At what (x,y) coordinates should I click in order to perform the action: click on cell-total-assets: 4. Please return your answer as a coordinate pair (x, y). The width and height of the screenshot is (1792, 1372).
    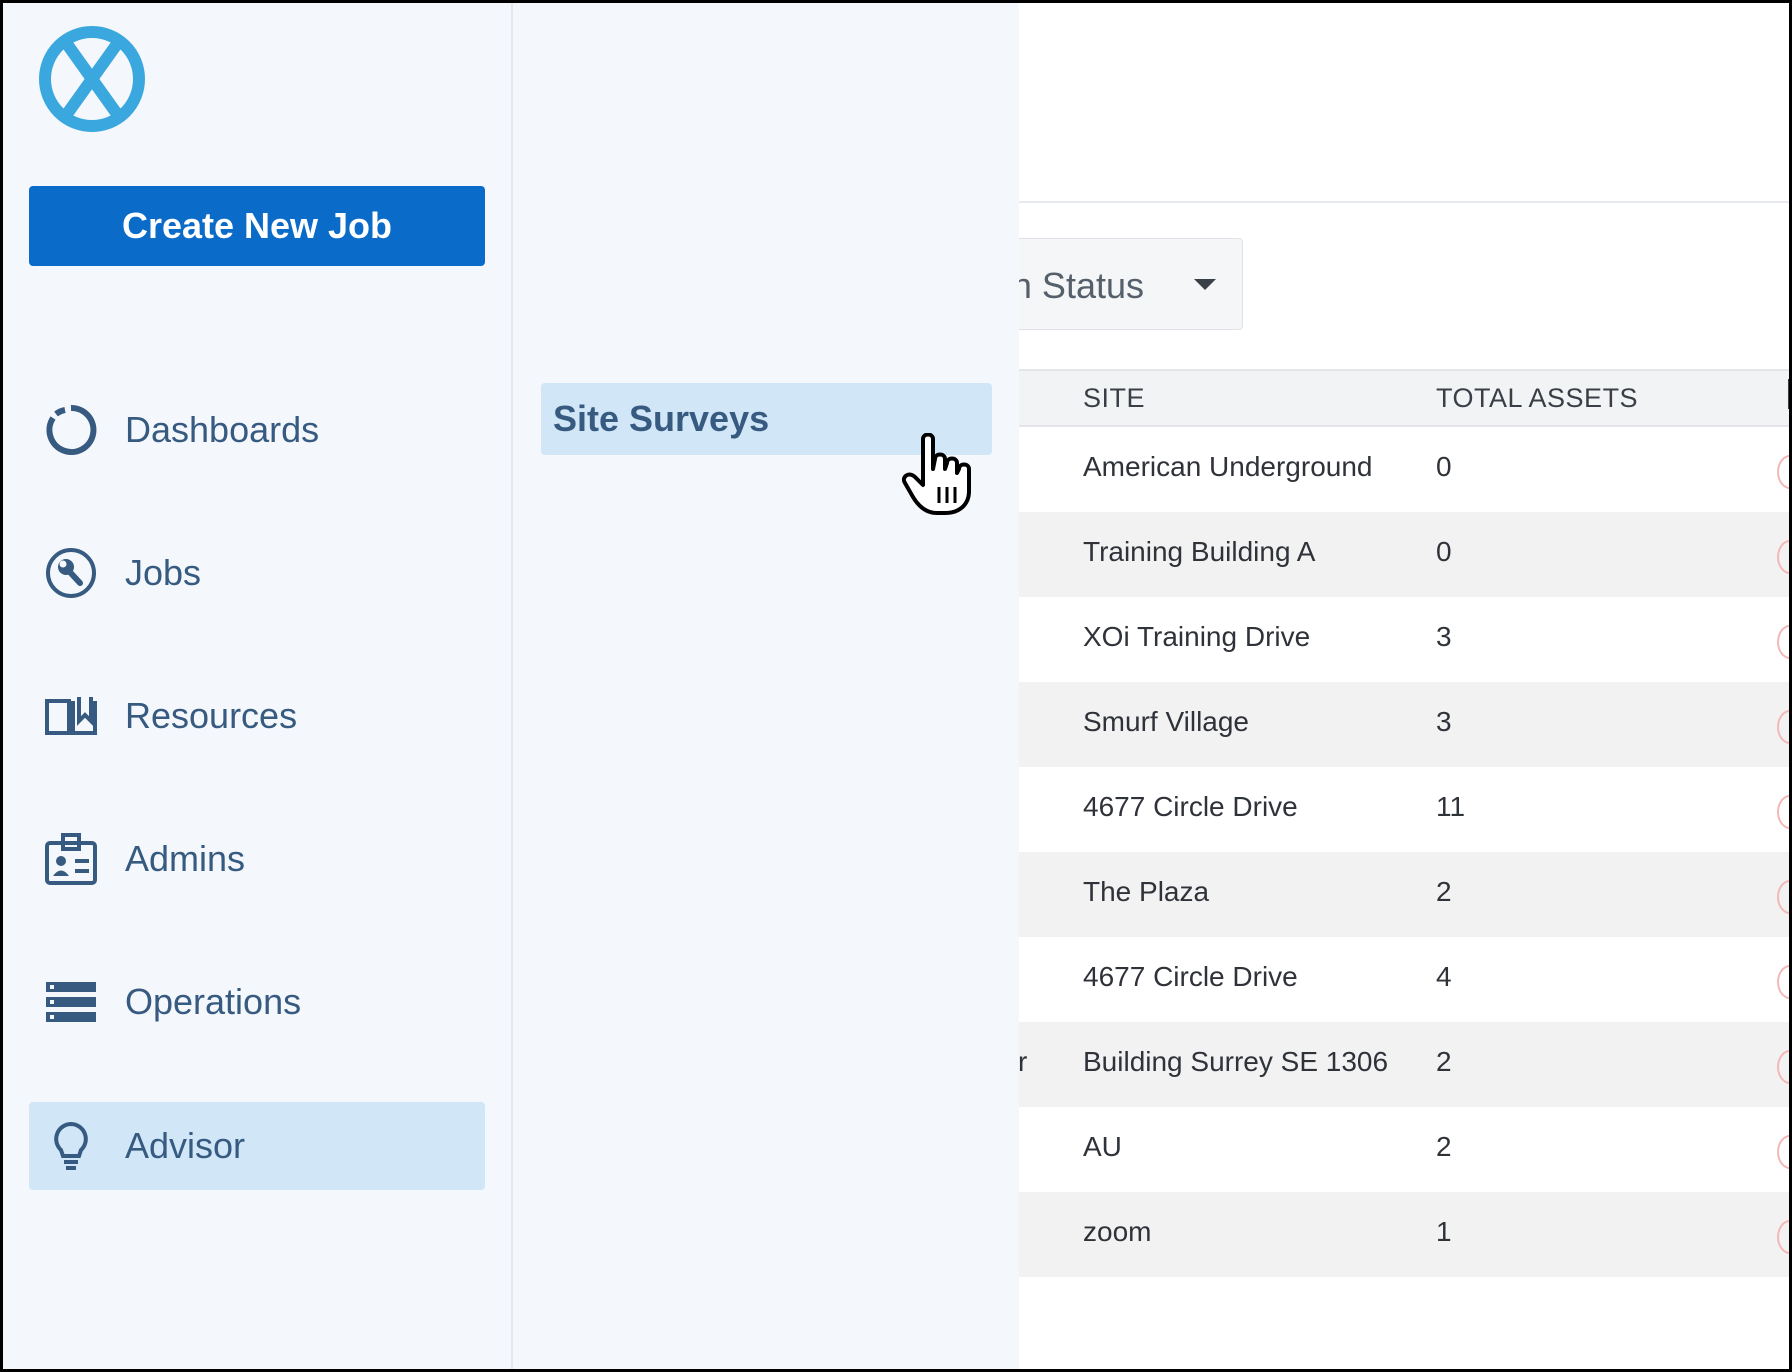
    Looking at the image, I should click on (1444, 976).